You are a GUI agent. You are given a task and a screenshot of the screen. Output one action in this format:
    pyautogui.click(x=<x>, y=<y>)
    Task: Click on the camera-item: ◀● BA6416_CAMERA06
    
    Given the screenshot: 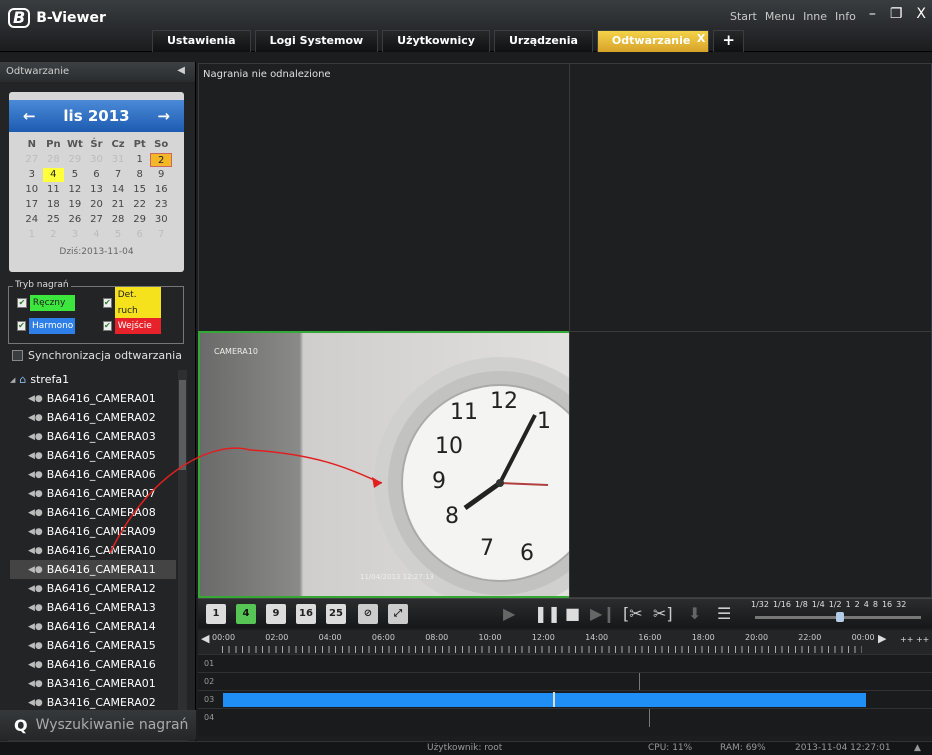 What is the action you would take?
    pyautogui.click(x=93, y=474)
    